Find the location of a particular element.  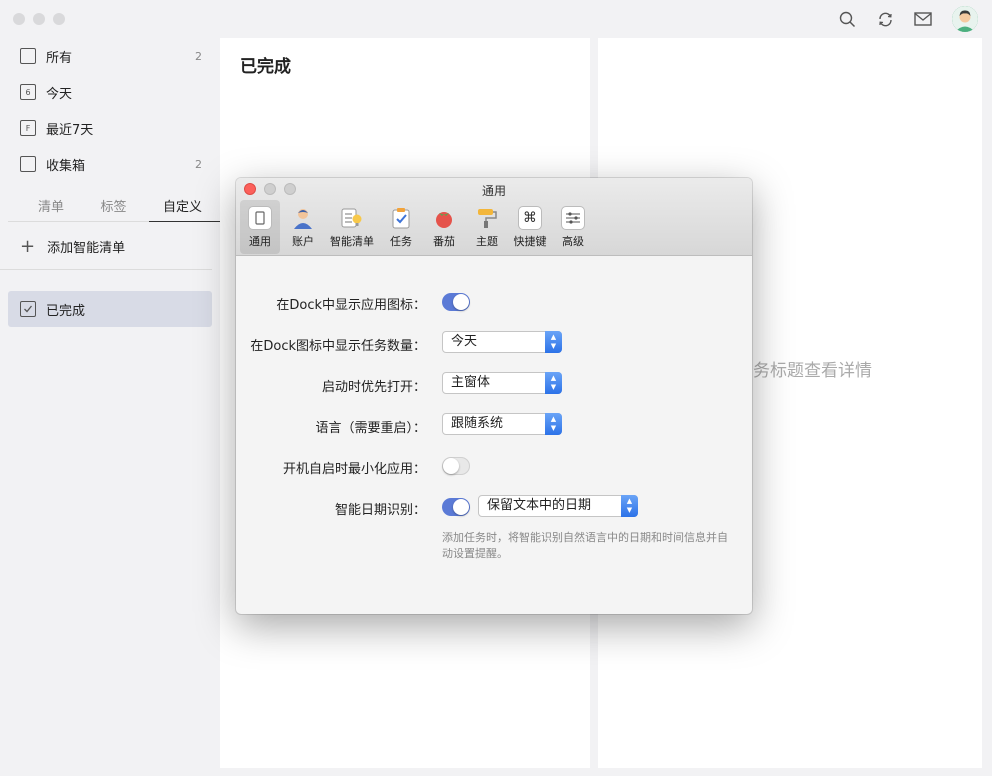

command-key-icon: ⌘ is located at coordinates (530, 218).